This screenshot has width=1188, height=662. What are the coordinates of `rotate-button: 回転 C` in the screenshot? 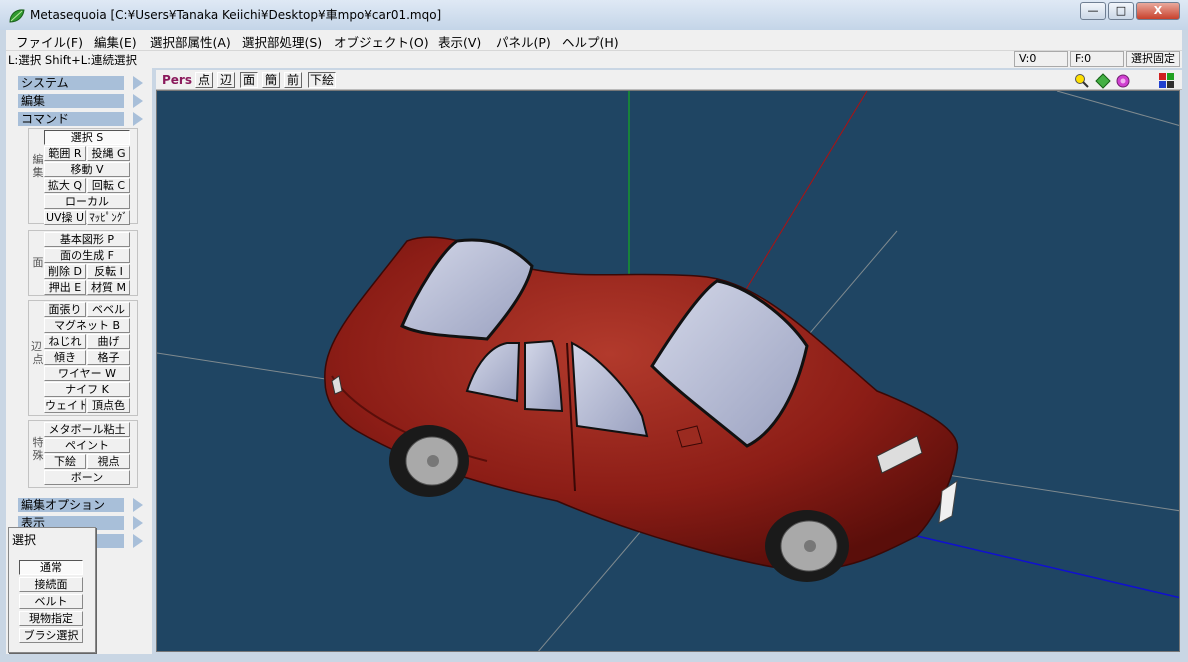 It's located at (108, 185).